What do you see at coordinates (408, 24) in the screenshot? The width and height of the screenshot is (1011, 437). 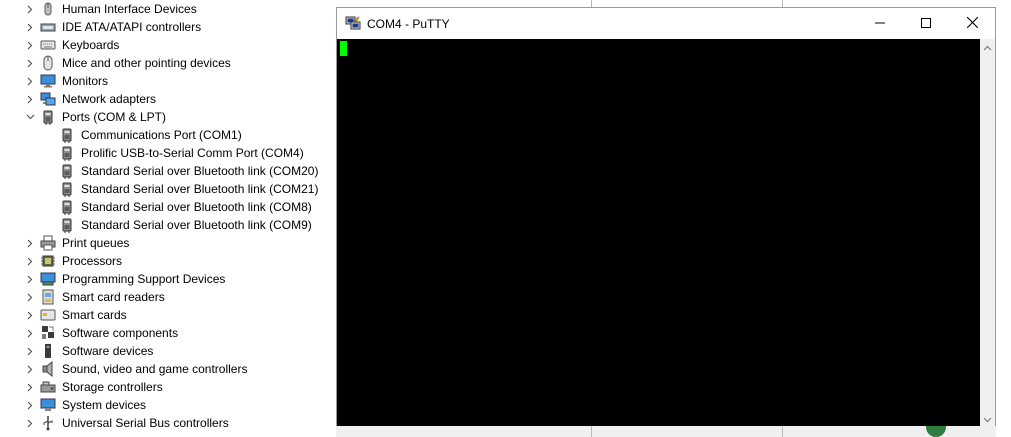 I see `window-title: COM4 - PuTTY` at bounding box center [408, 24].